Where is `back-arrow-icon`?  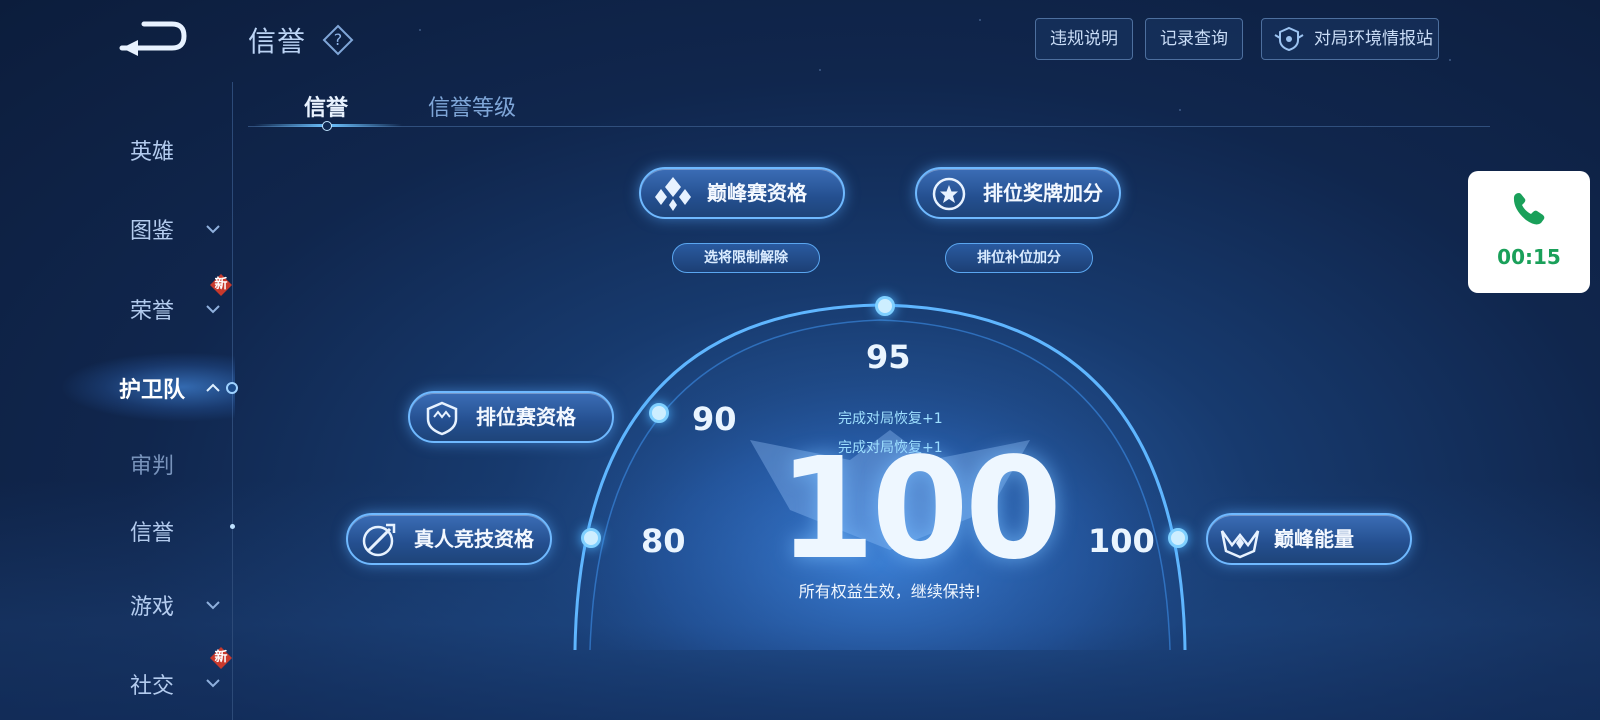
back-arrow-icon is located at coordinates (153, 38).